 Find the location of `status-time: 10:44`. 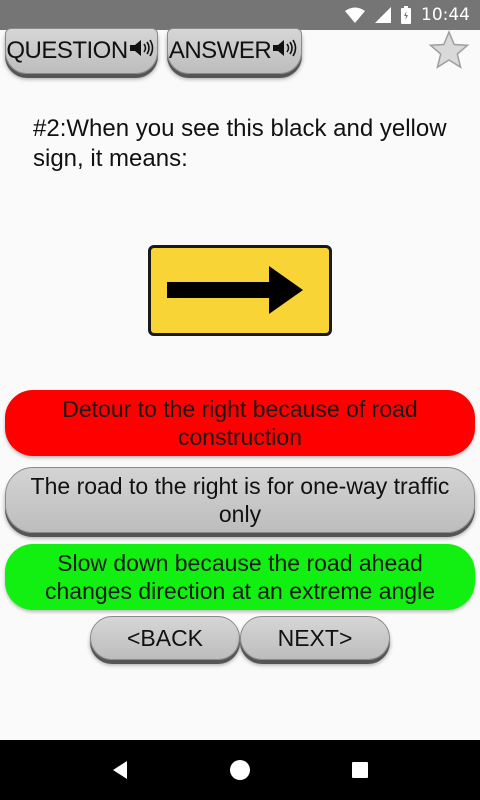

status-time: 10:44 is located at coordinates (445, 15).